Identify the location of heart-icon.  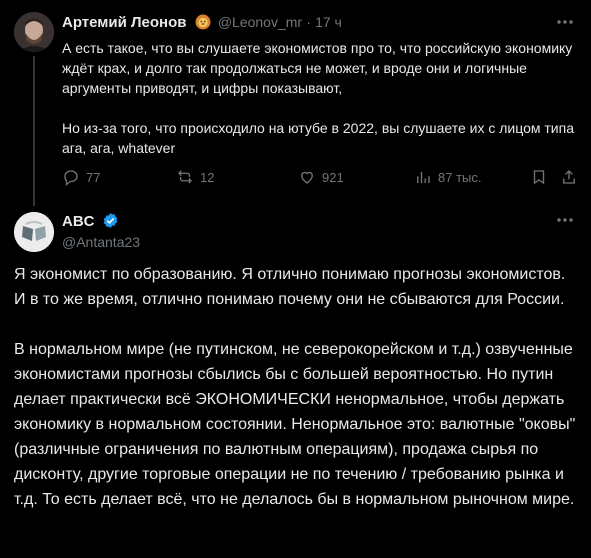
(307, 177).